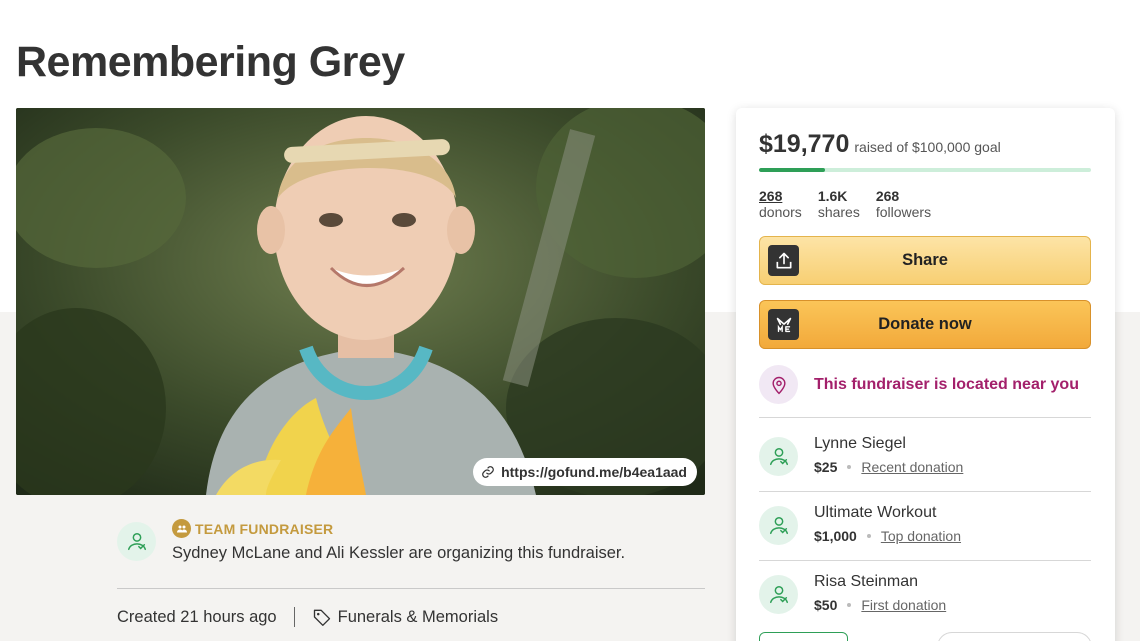 This screenshot has height=641, width=1140. Describe the element at coordinates (783, 260) in the screenshot. I see `share-upload-icon` at that location.